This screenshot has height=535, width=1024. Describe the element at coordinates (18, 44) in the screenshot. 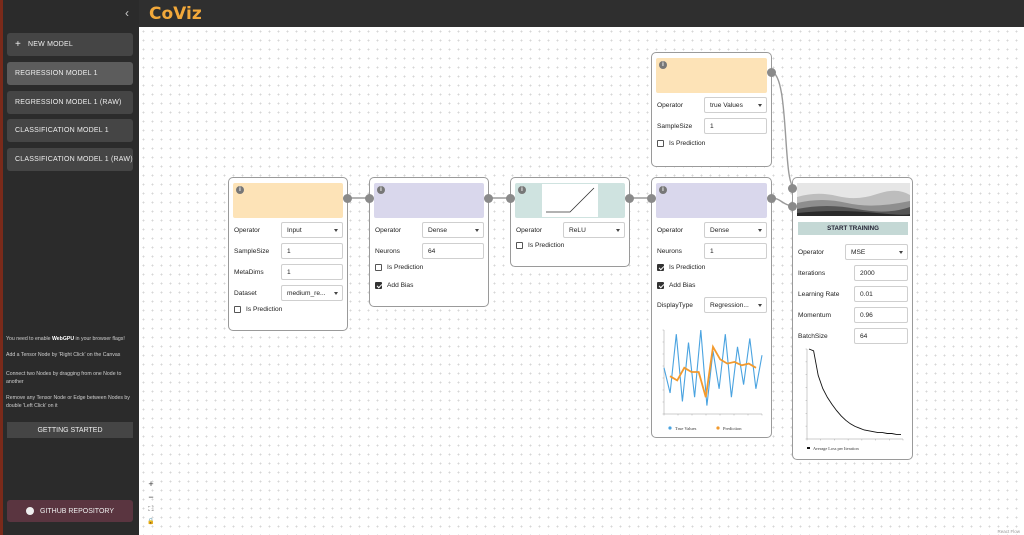

I see `plus-icon: +` at that location.